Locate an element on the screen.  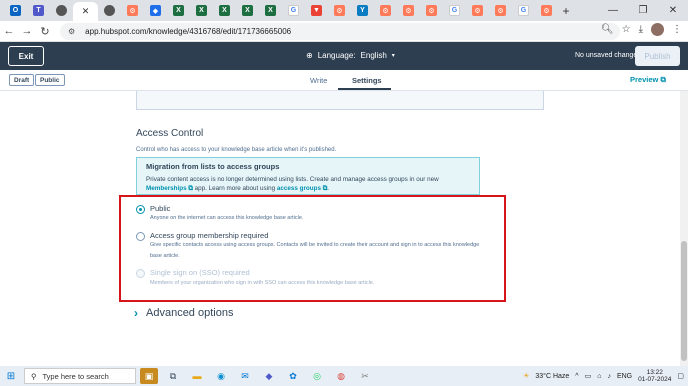
network-icon: ⌂ is located at coordinates (599, 376).